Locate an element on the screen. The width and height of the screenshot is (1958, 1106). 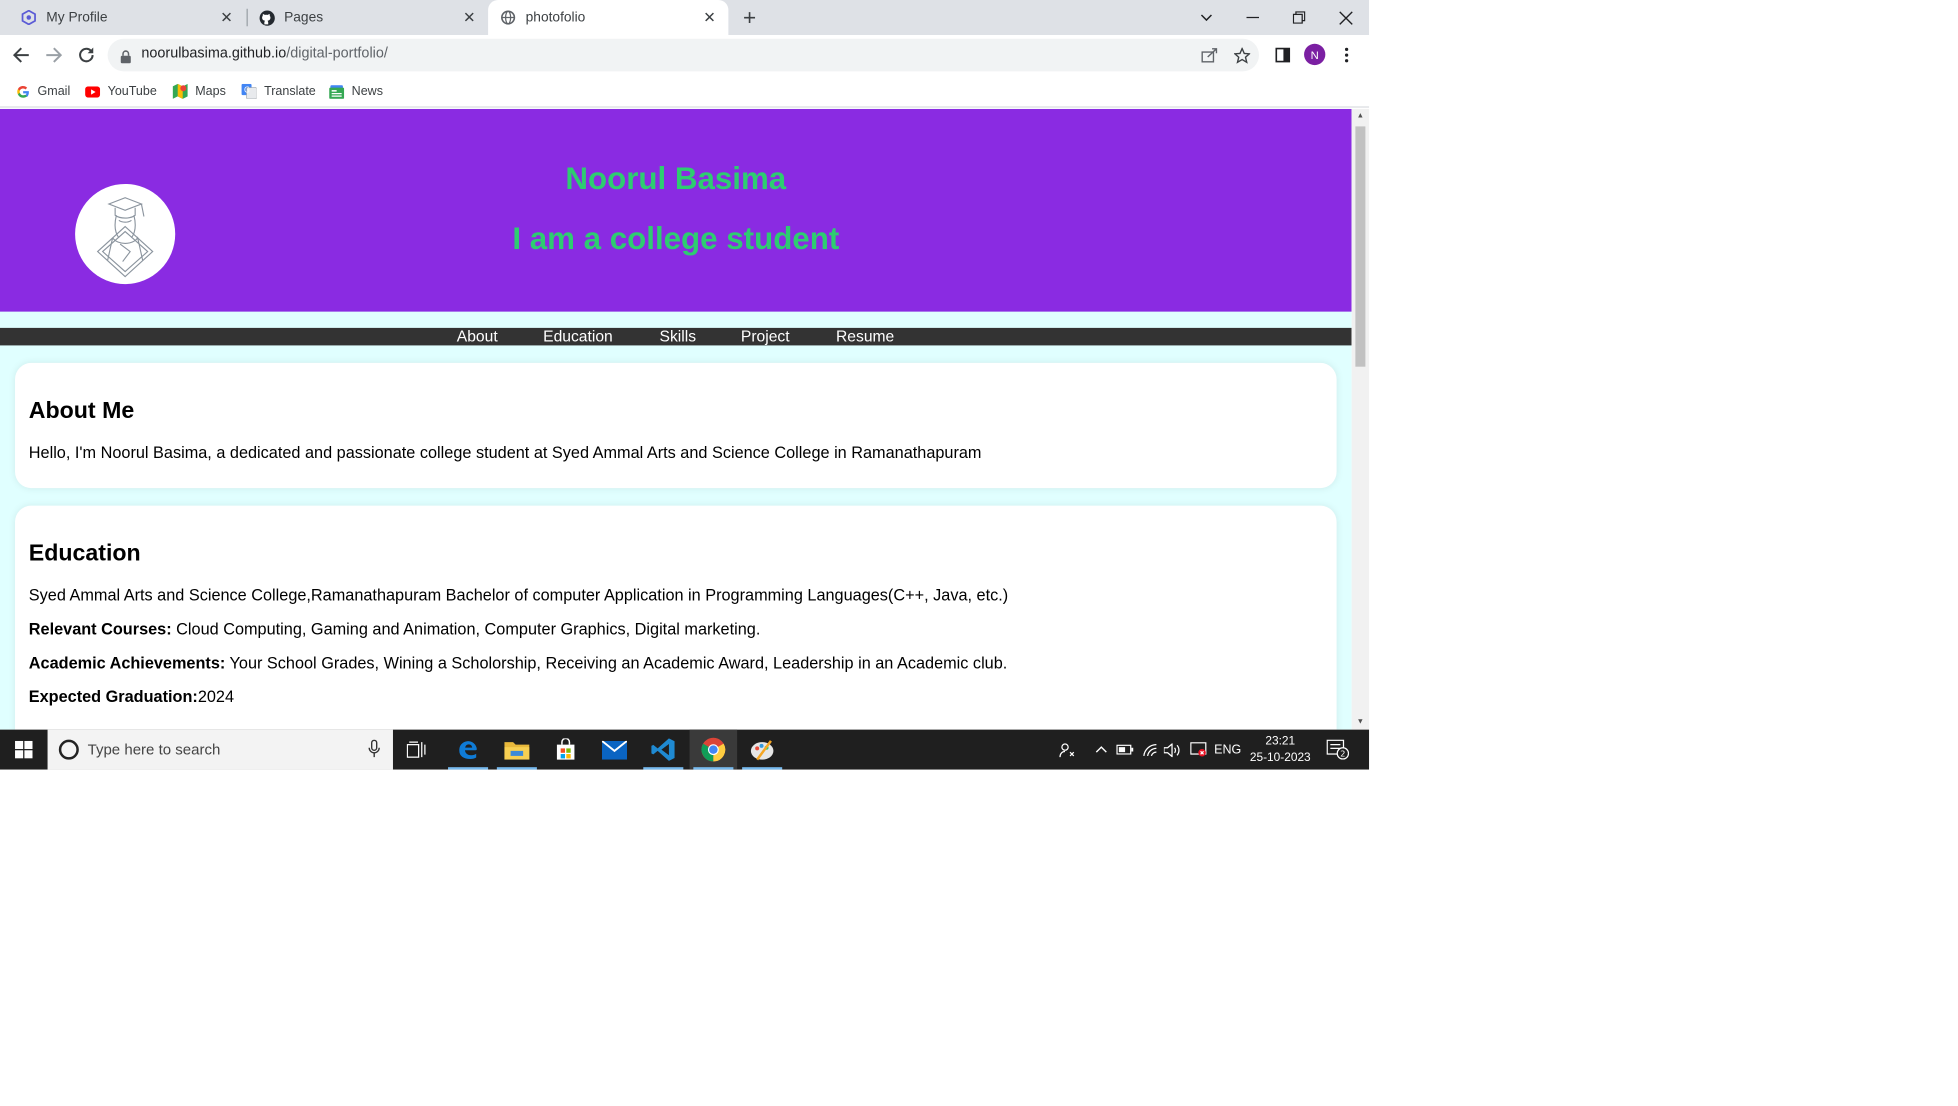
tab-photofolio: photofolio ✕ is located at coordinates (608, 18).